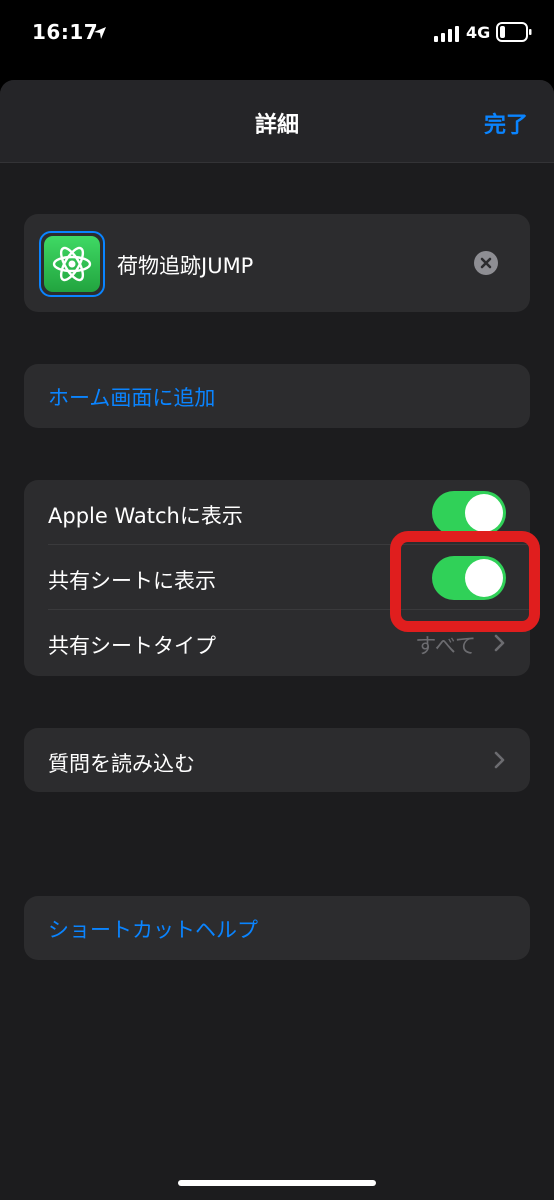 This screenshot has height=1200, width=554. What do you see at coordinates (276, 125) in the screenshot?
I see `page-title: 詳細` at bounding box center [276, 125].